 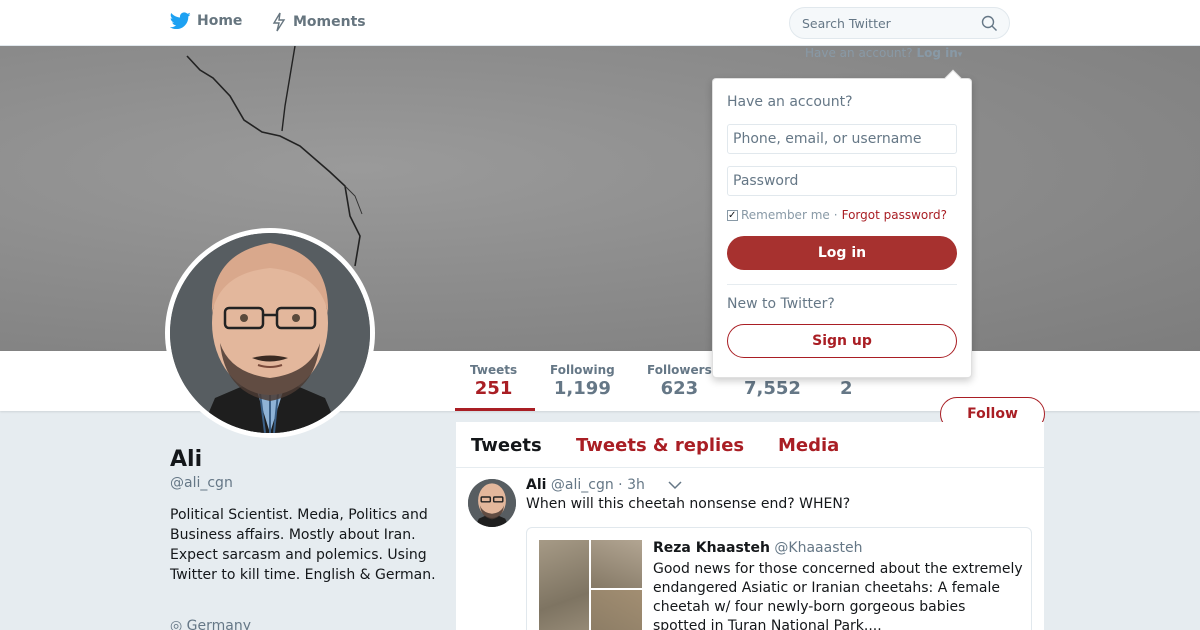 I want to click on forgot-password-link: Forgot password?, so click(x=894, y=215).